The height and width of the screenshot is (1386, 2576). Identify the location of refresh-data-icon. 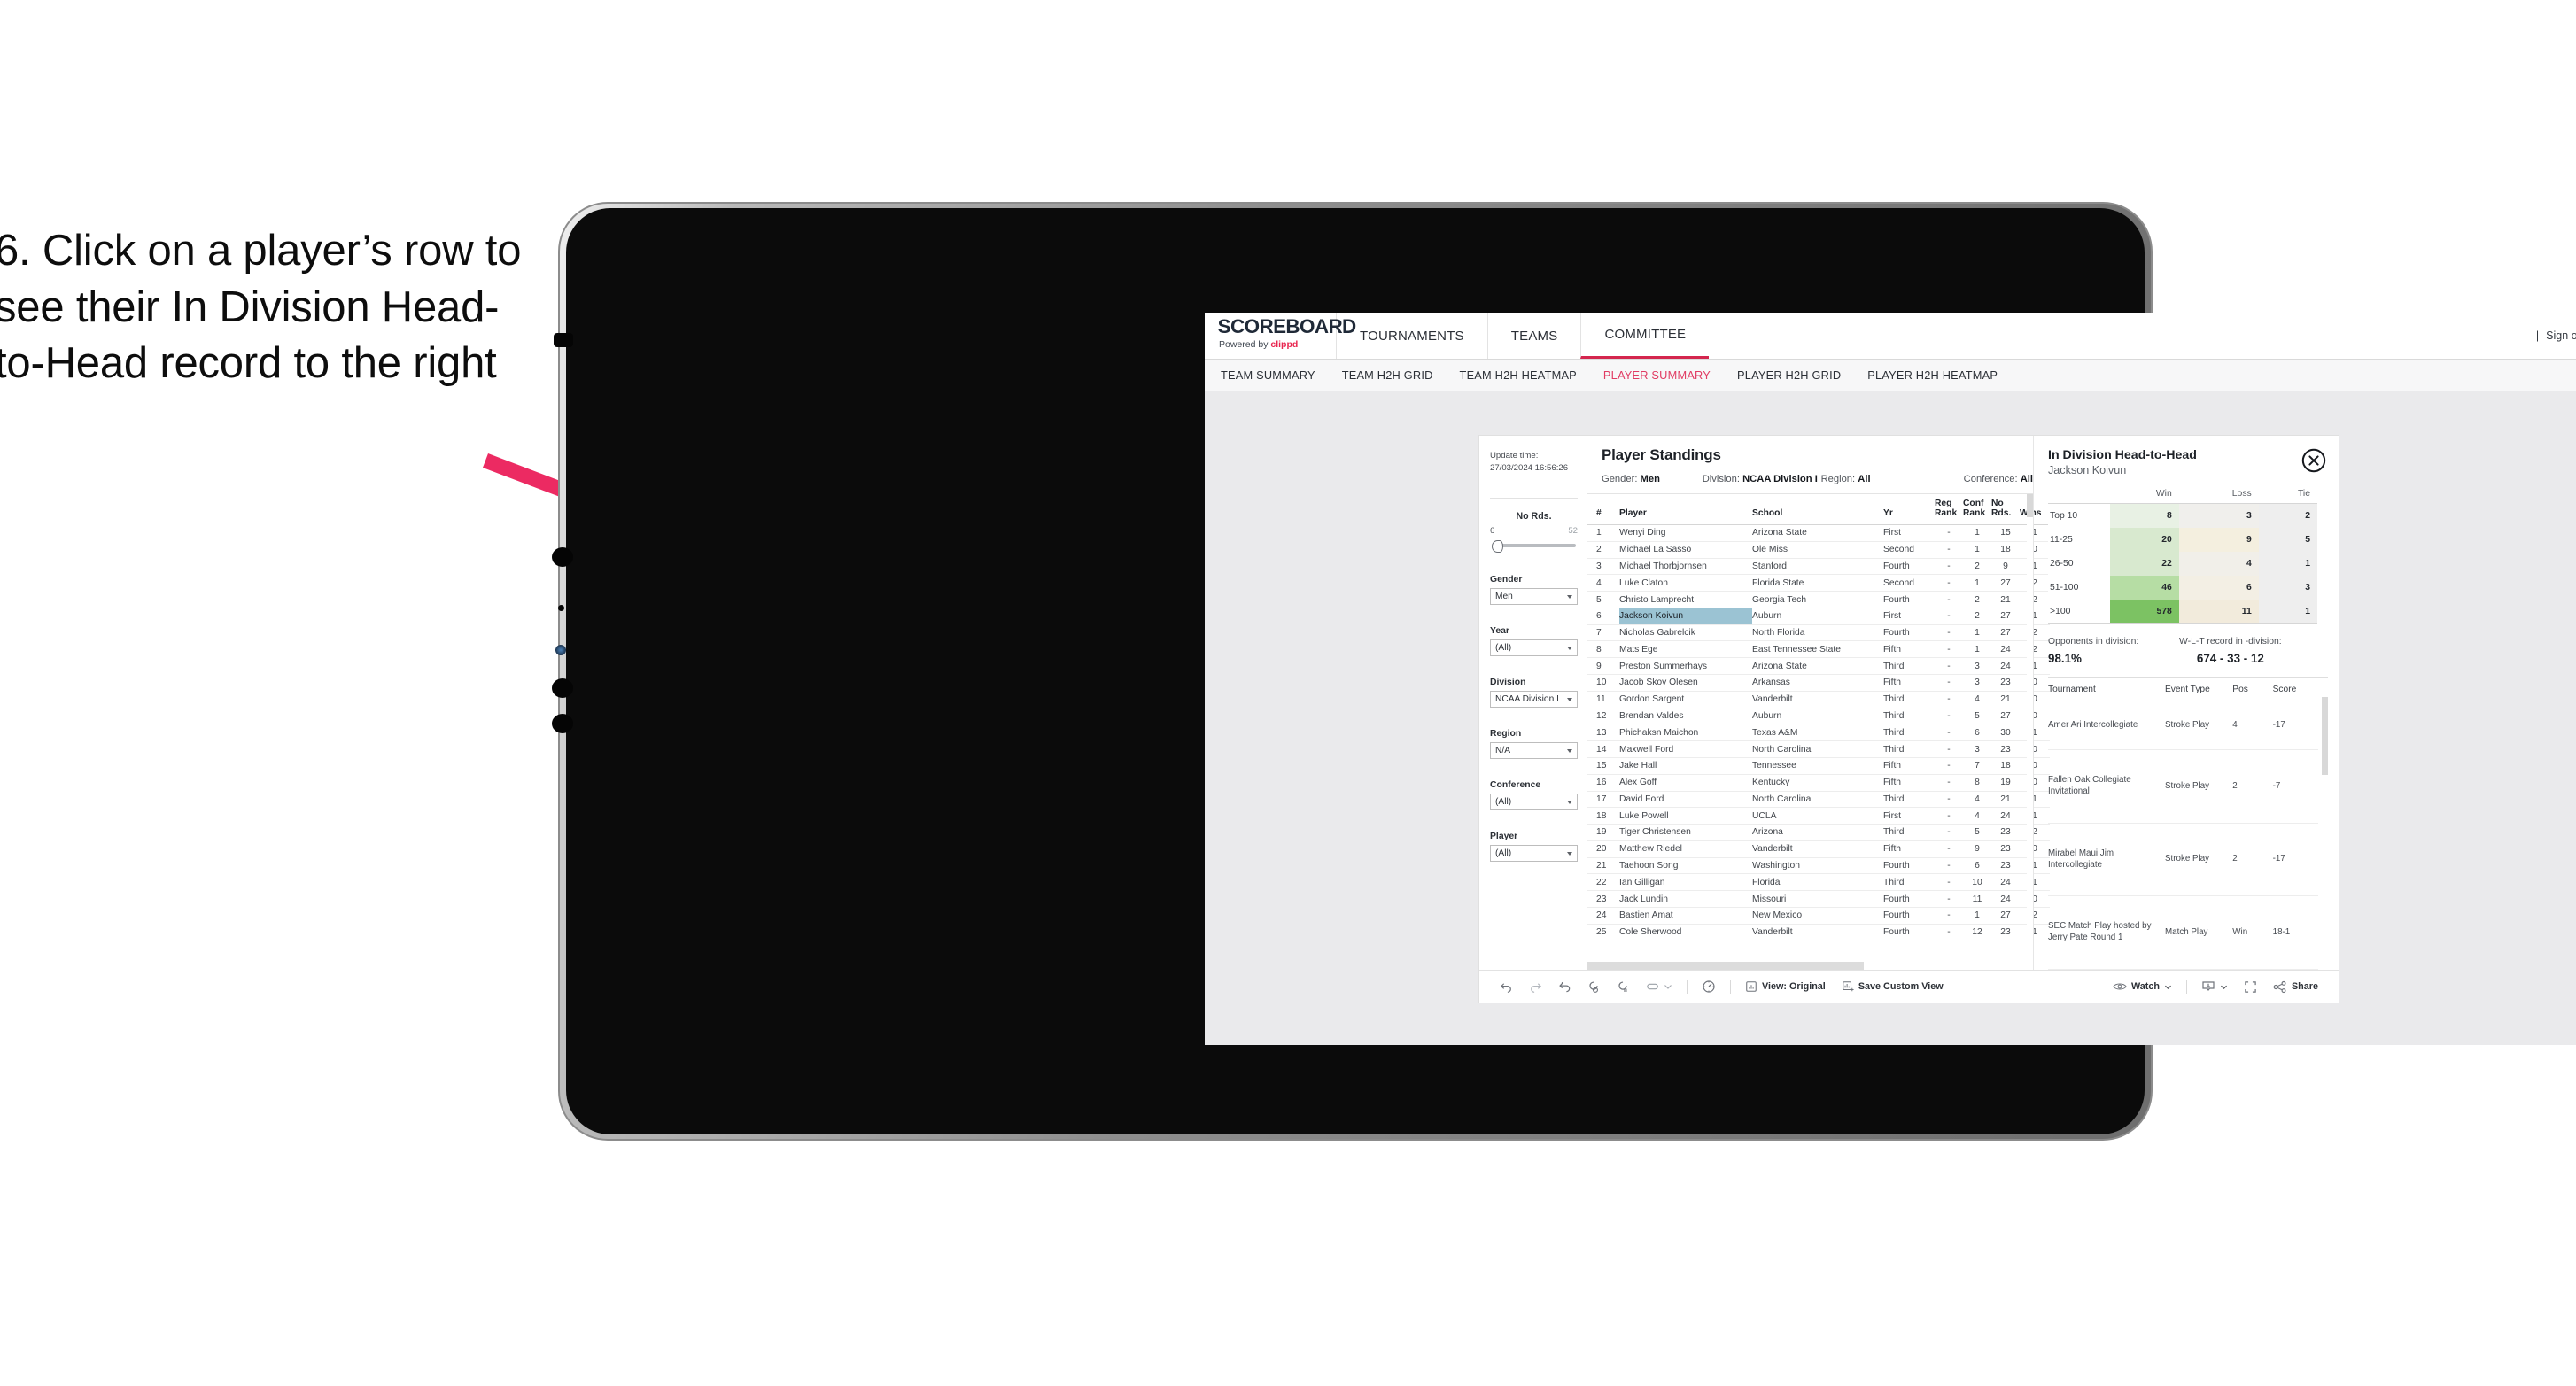
(1594, 987).